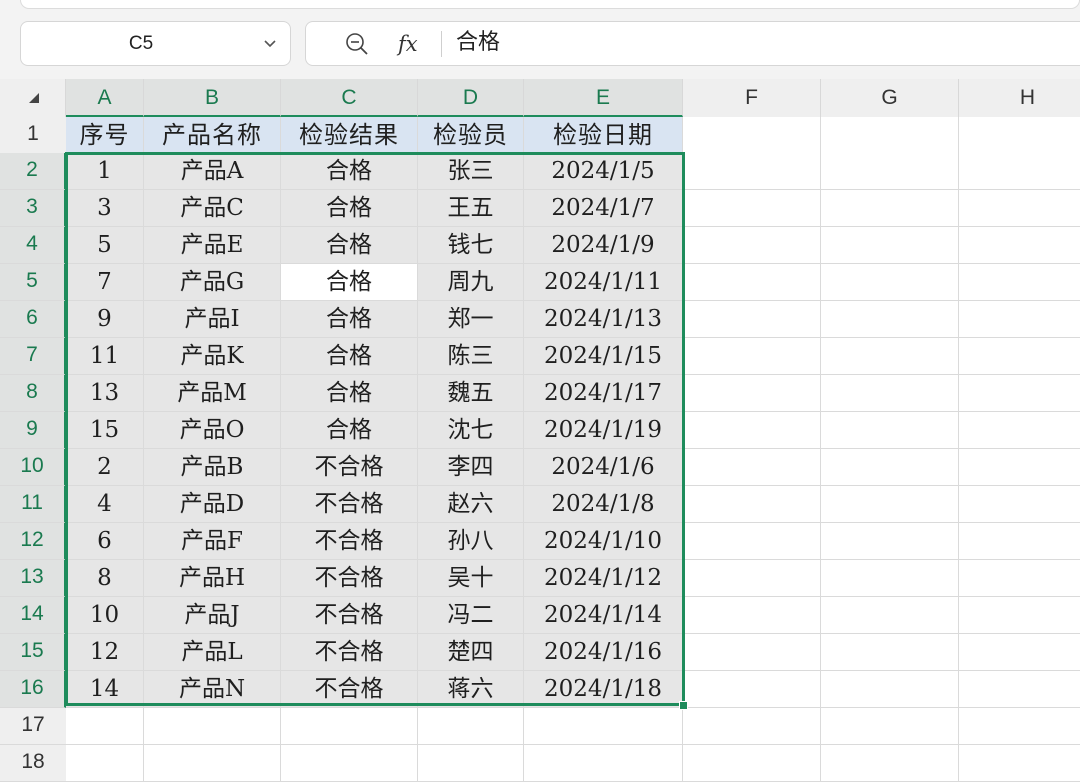  Describe the element at coordinates (33, 135) in the screenshot. I see `row-header-1: 1` at that location.